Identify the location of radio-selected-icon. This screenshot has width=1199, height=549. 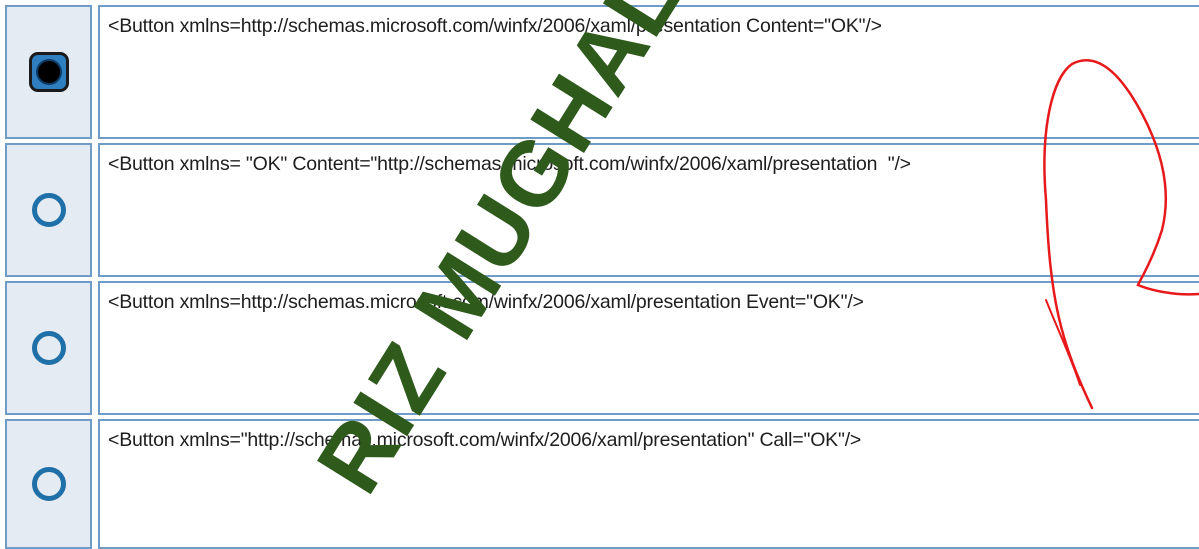
(48, 72).